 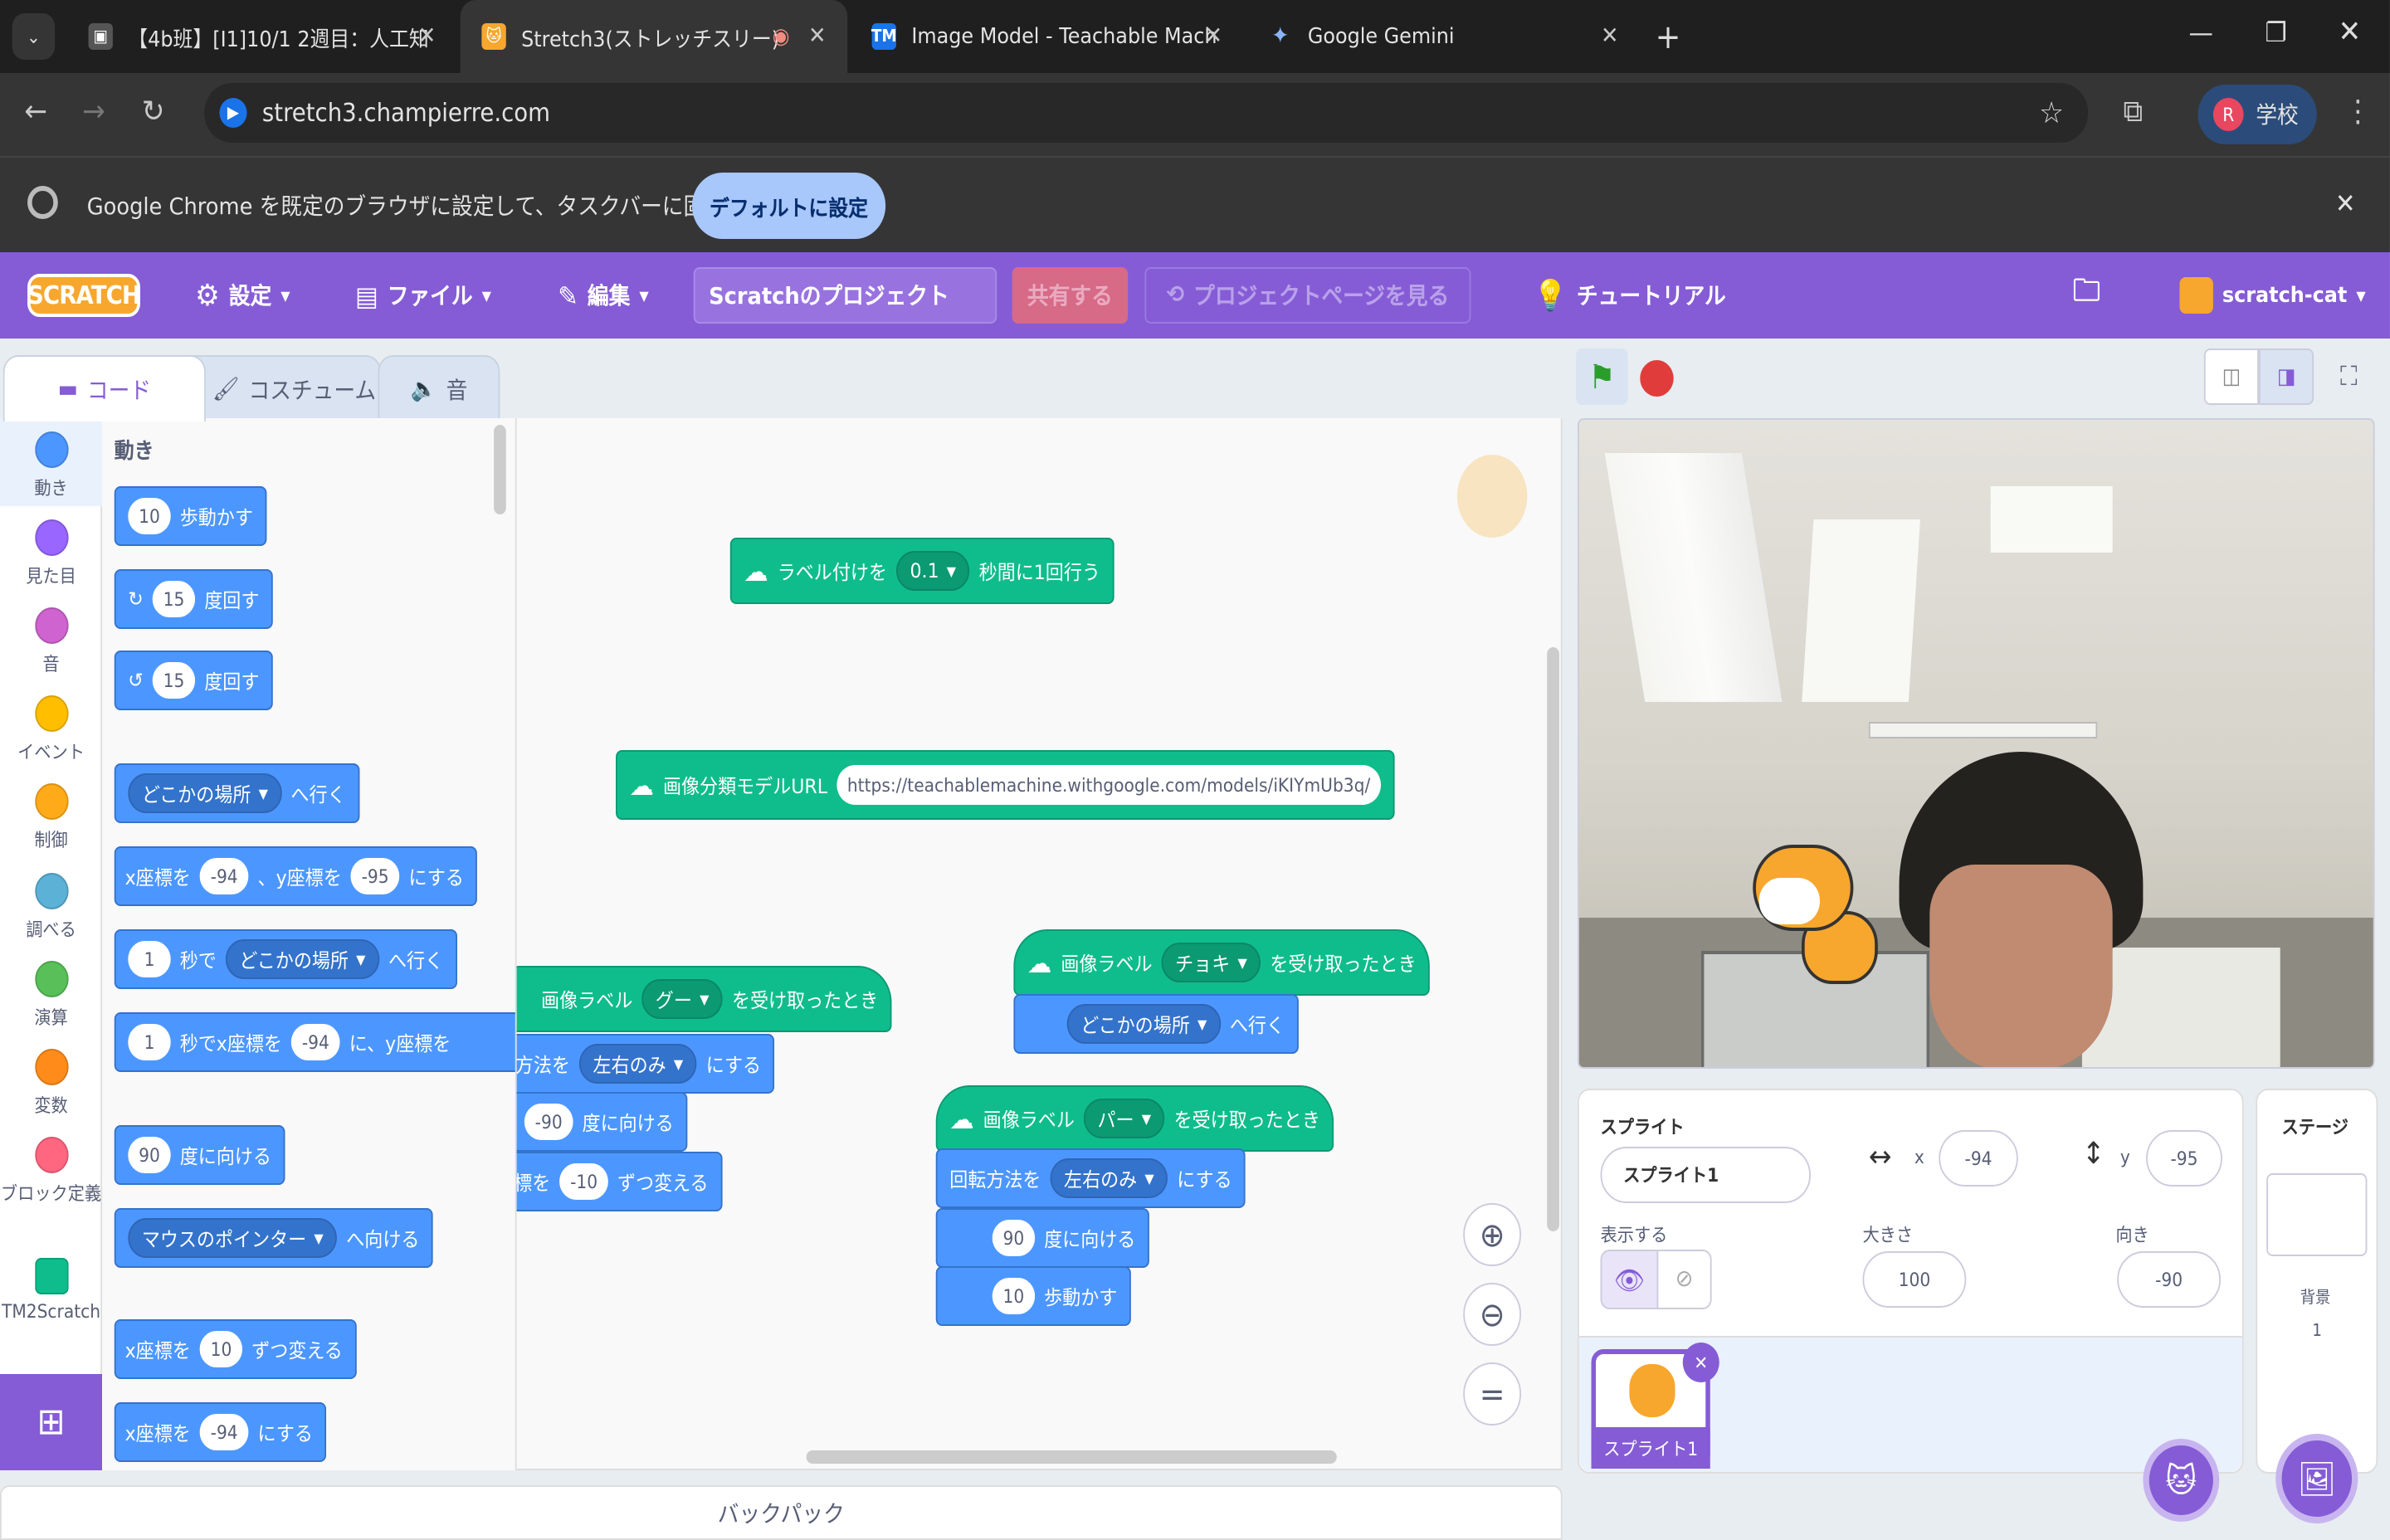 What do you see at coordinates (1492, 1234) in the screenshot?
I see `zoom-in-button: ⊕` at bounding box center [1492, 1234].